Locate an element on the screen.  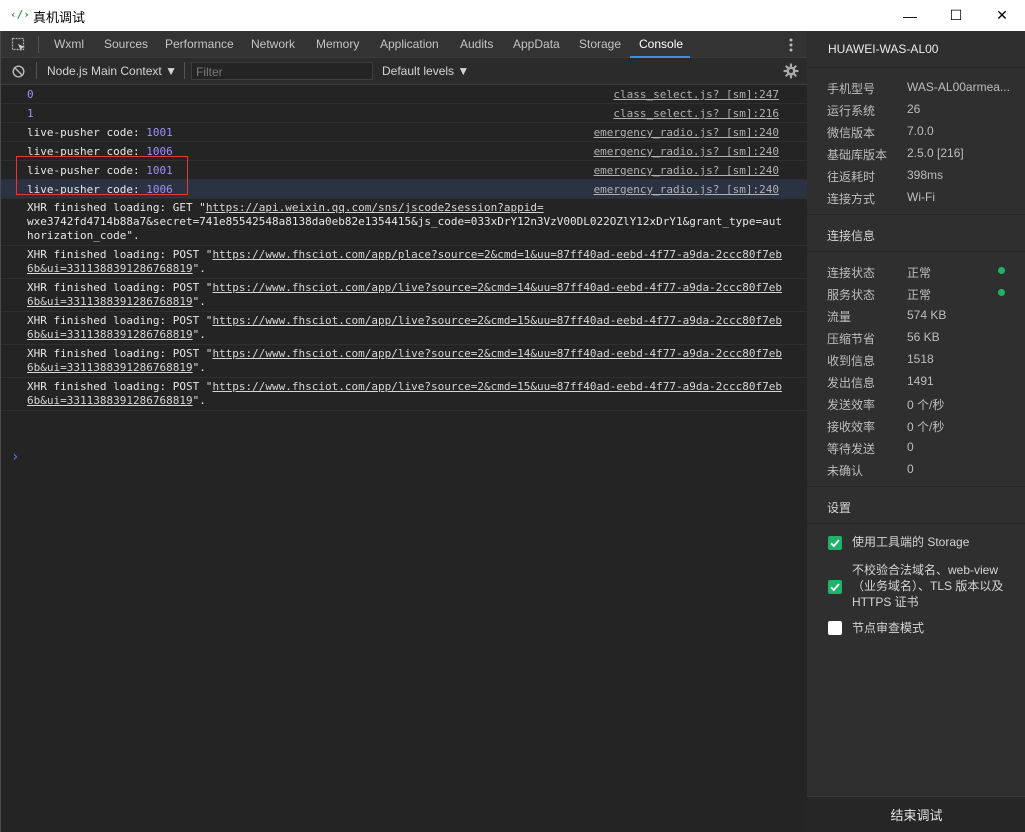
chevron-down-icon: ▼ is located at coordinates (171, 71).